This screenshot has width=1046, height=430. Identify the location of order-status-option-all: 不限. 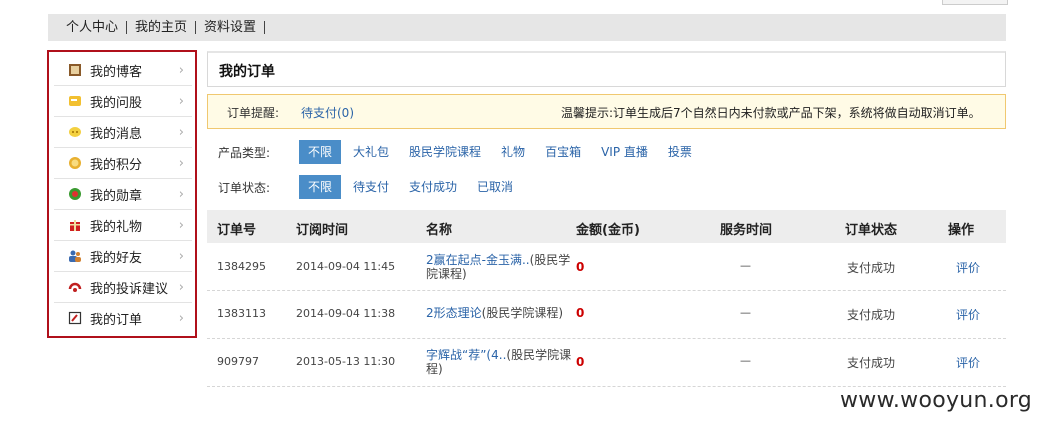
(320, 187).